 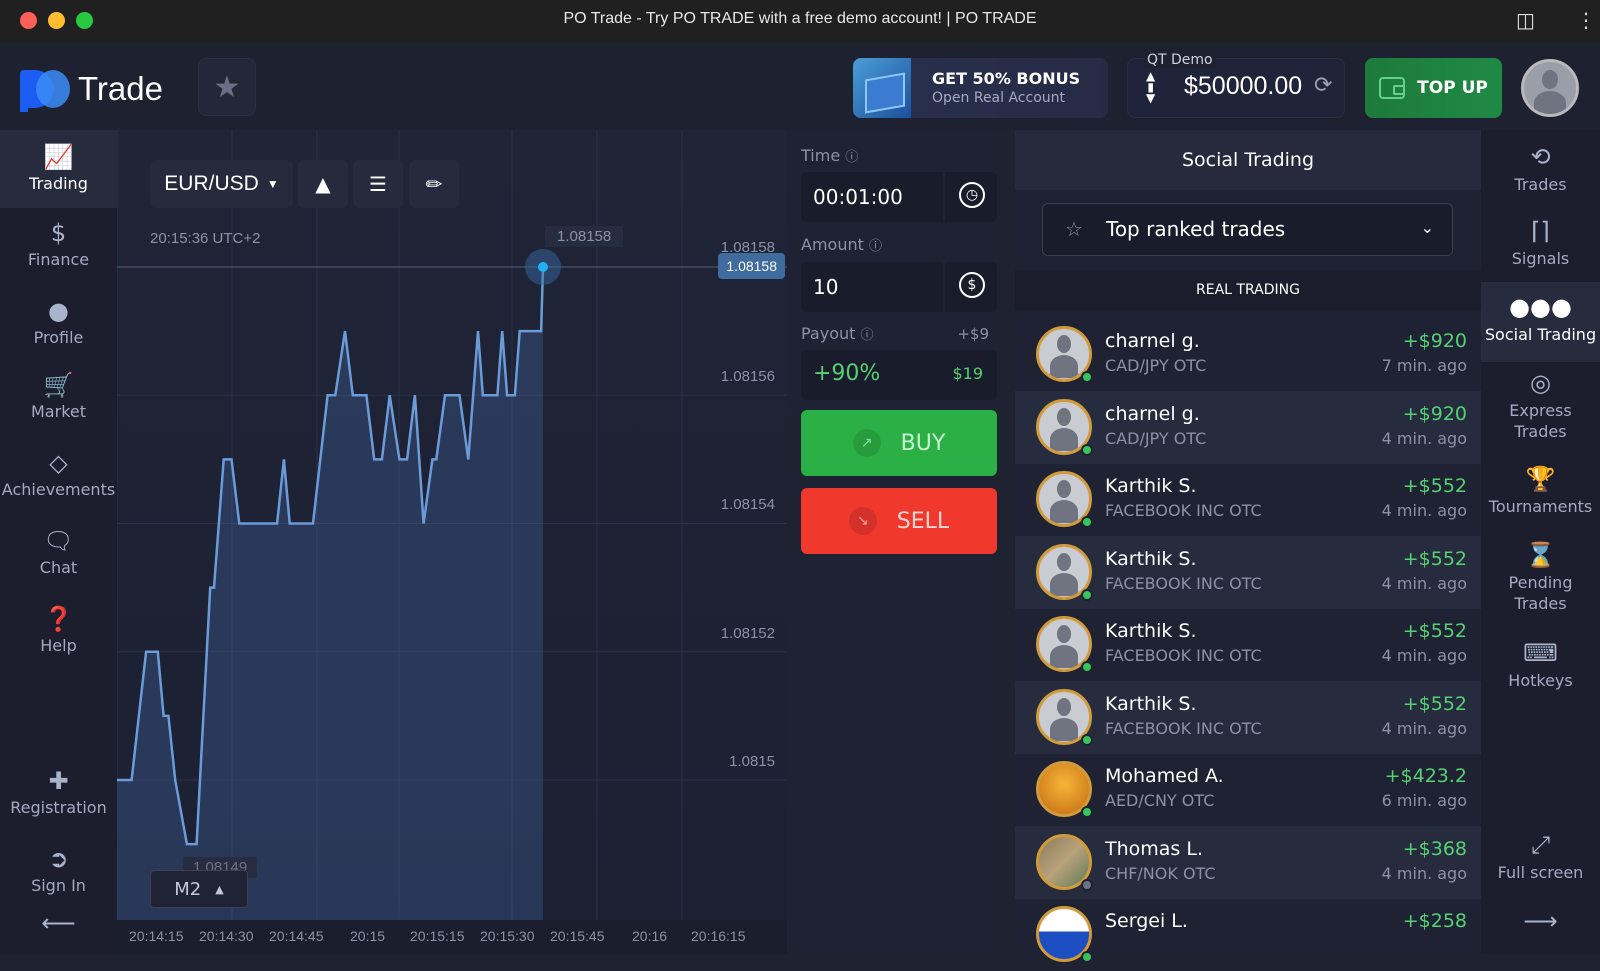 I want to click on nav-label: Trading, so click(x=58, y=183).